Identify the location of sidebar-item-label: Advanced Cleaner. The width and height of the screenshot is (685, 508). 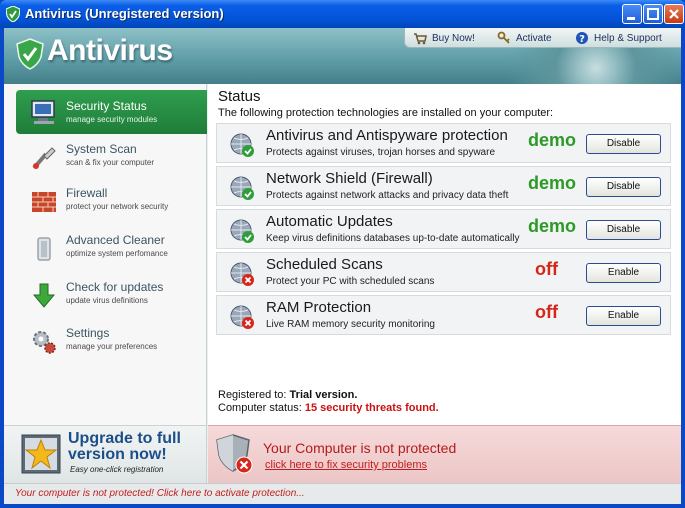
(115, 240).